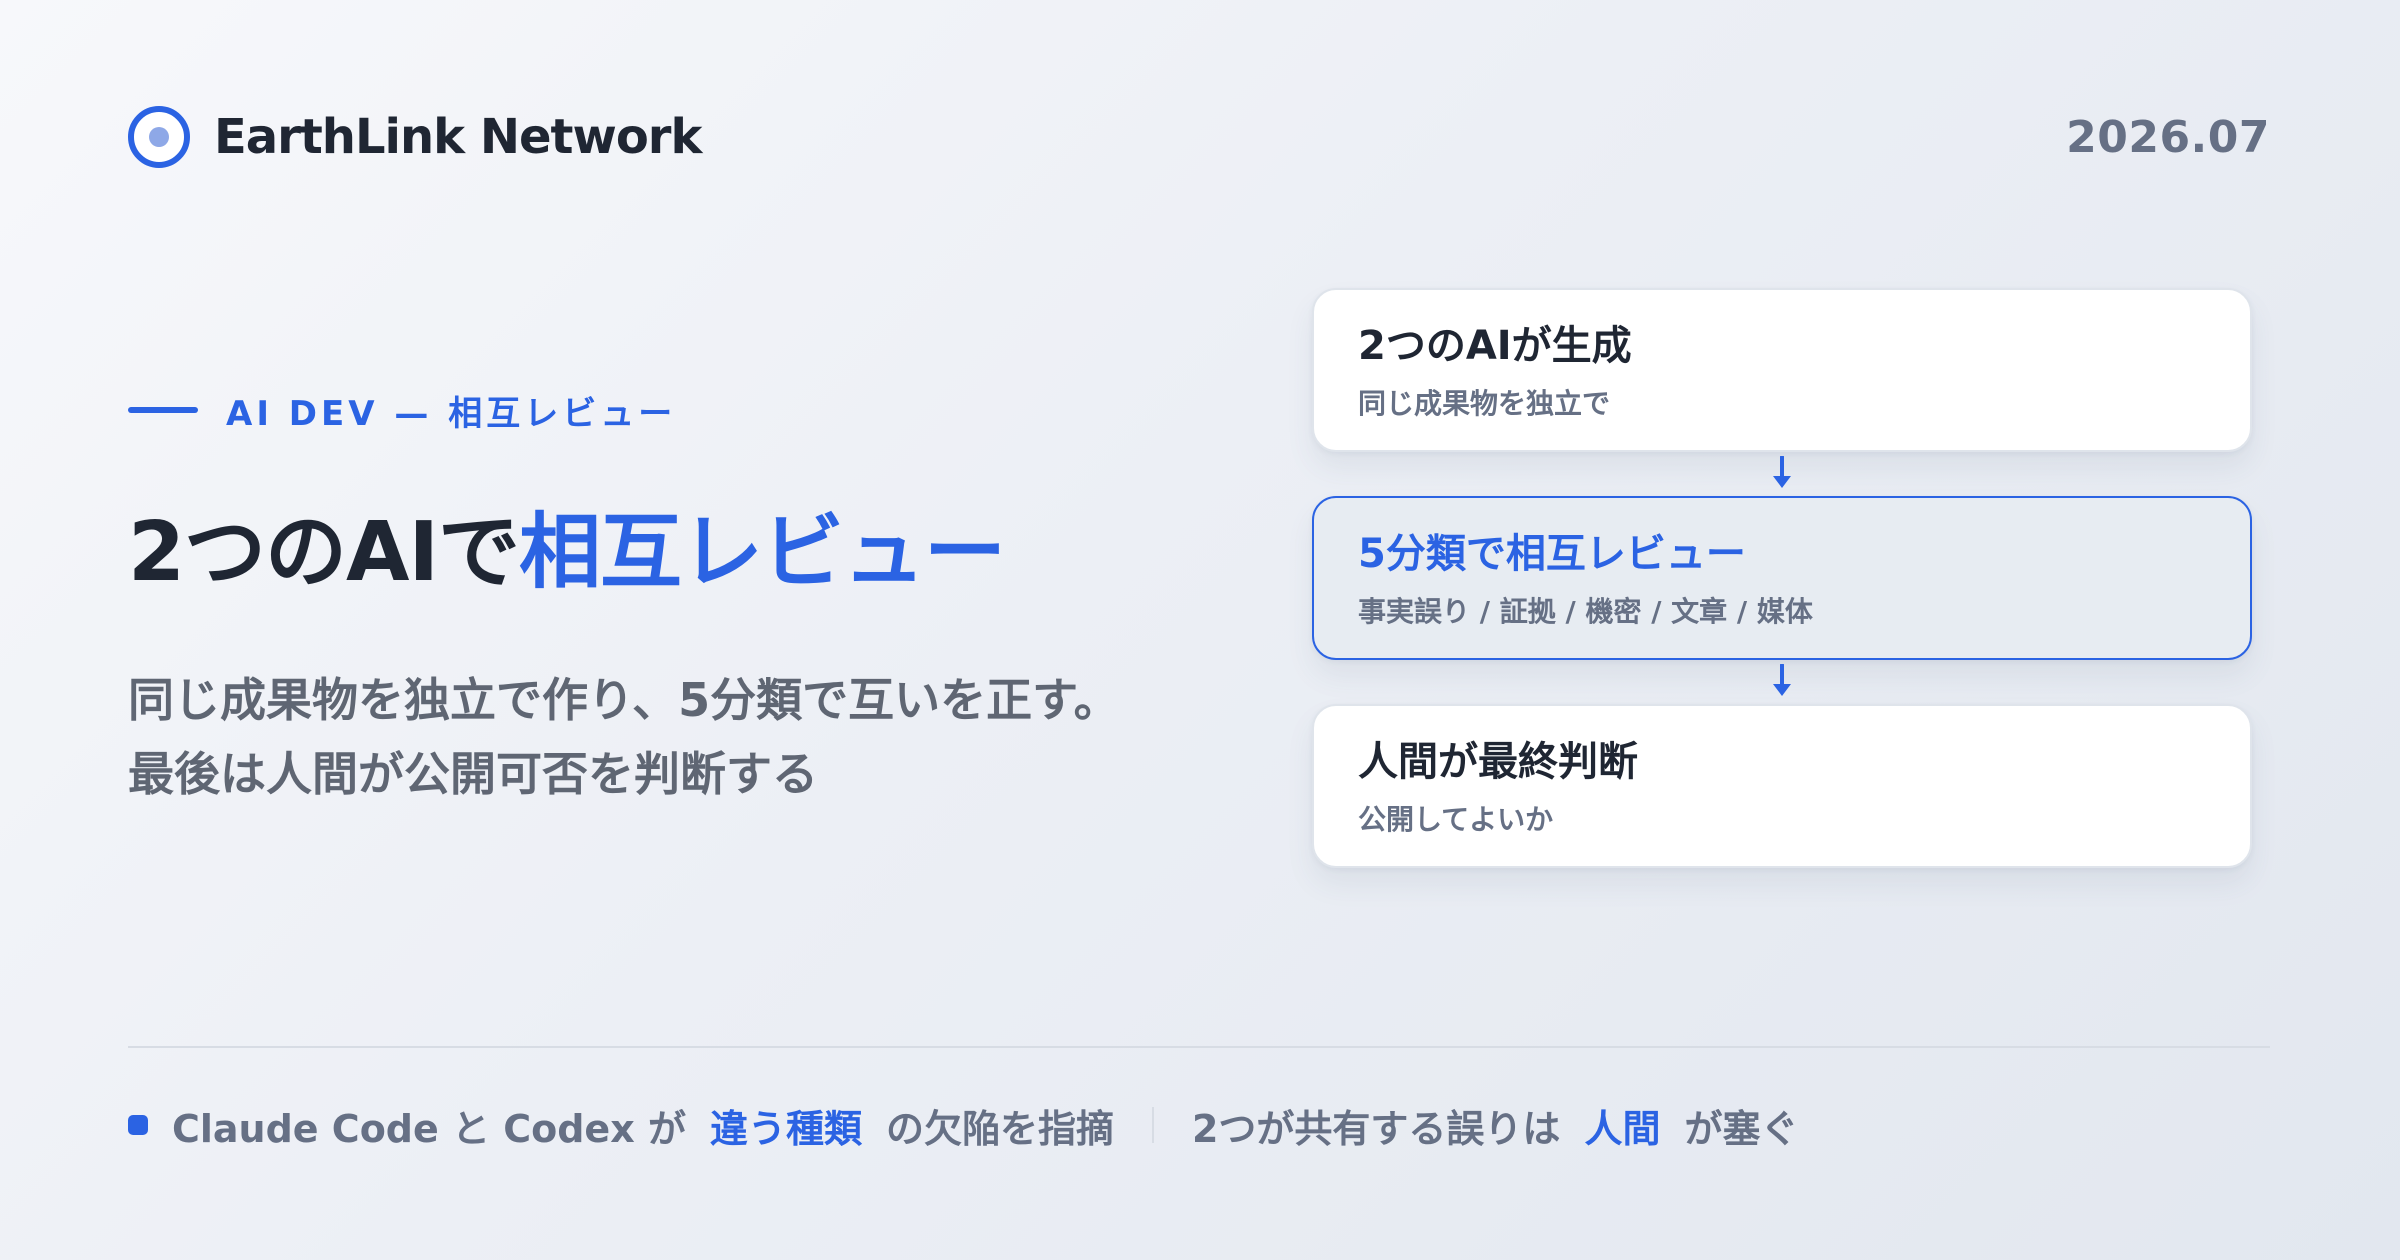 The image size is (2400, 1260). I want to click on footer-highlight-2: 人間, so click(1622, 1128).